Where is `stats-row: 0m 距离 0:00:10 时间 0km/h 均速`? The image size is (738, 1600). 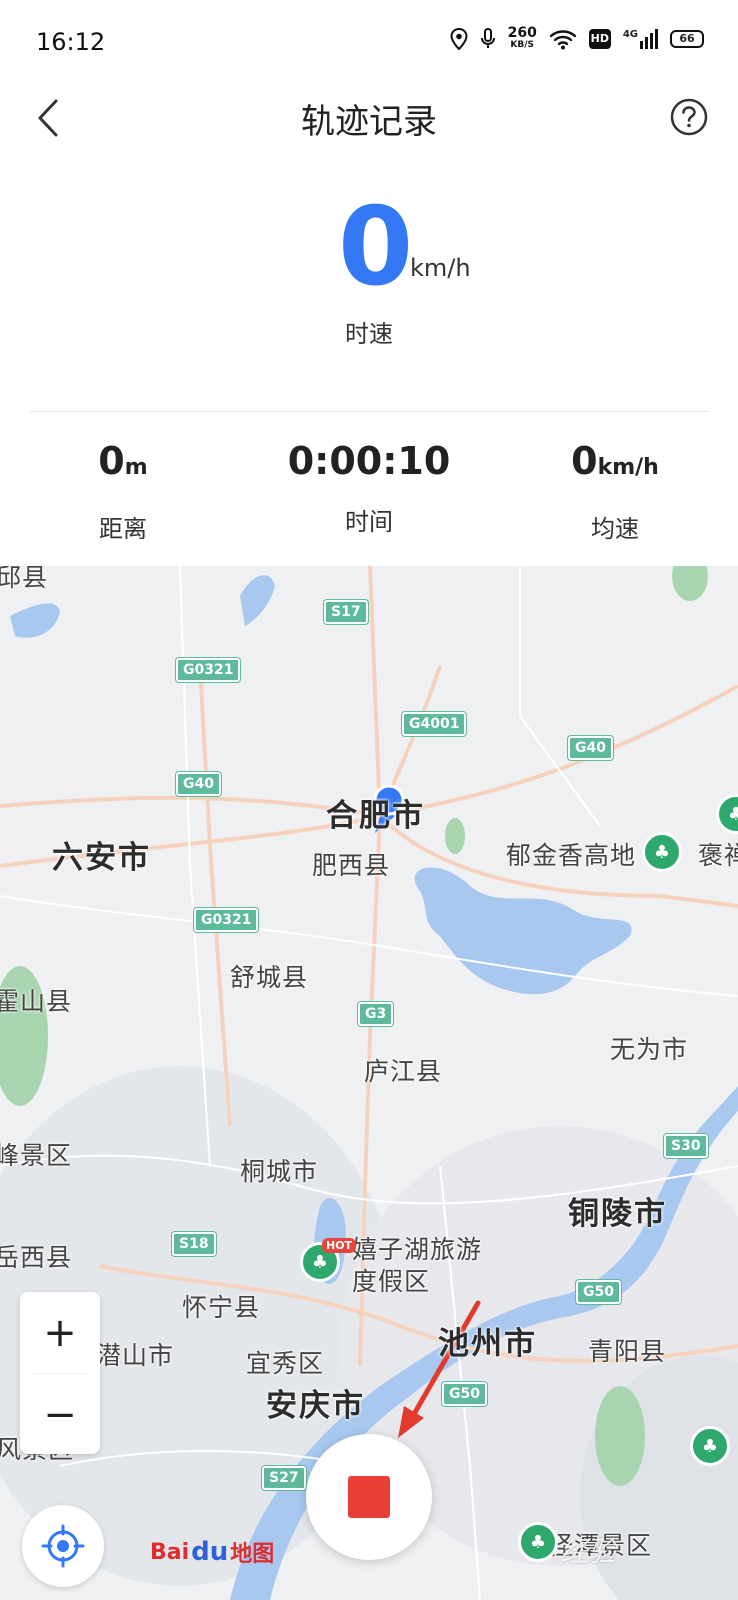
stats-row: 0m 距离 0:00:10 时间 0km/h 均速 is located at coordinates (369, 489).